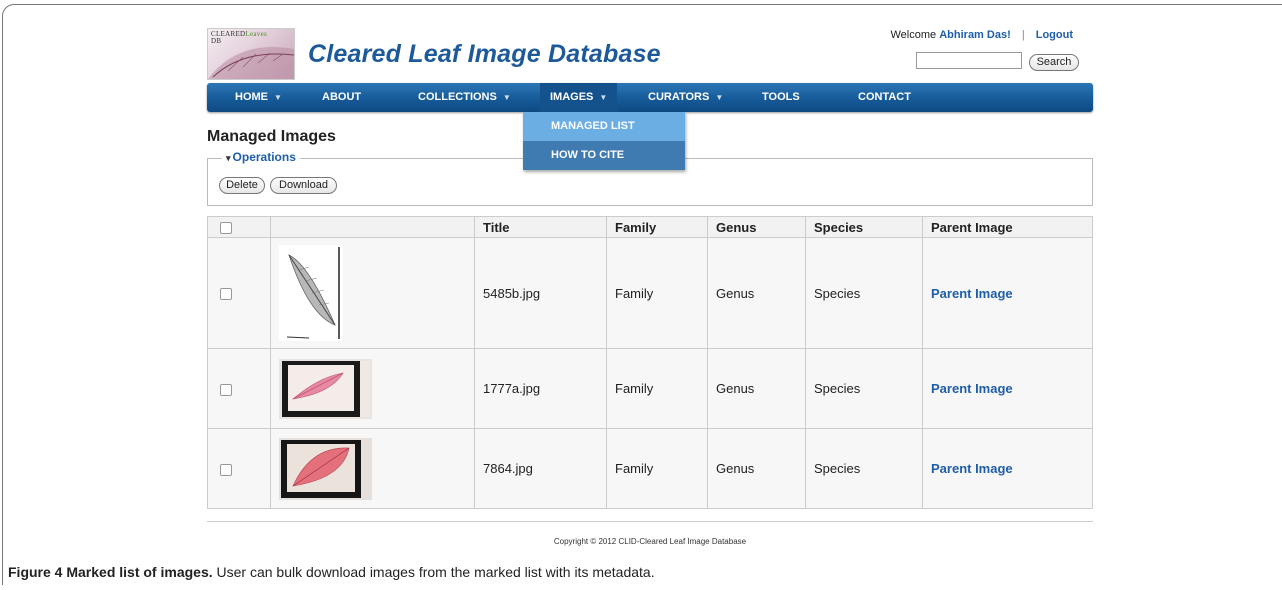 This screenshot has height=590, width=1282. What do you see at coordinates (685, 97) in the screenshot?
I see `nav-curators: CURATORS ▼` at bounding box center [685, 97].